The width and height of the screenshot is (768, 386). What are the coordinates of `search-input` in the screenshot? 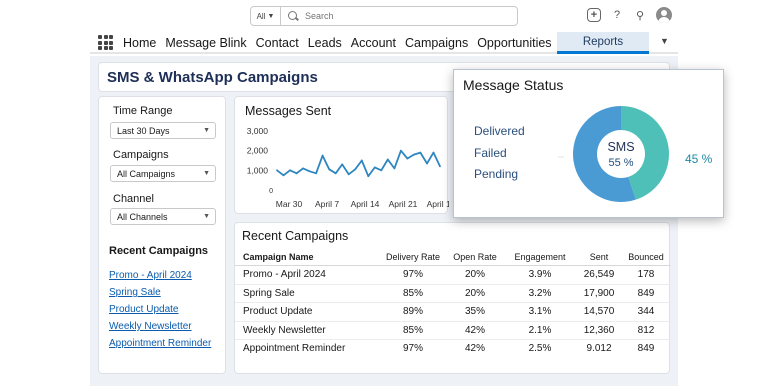 It's located at (405, 16).